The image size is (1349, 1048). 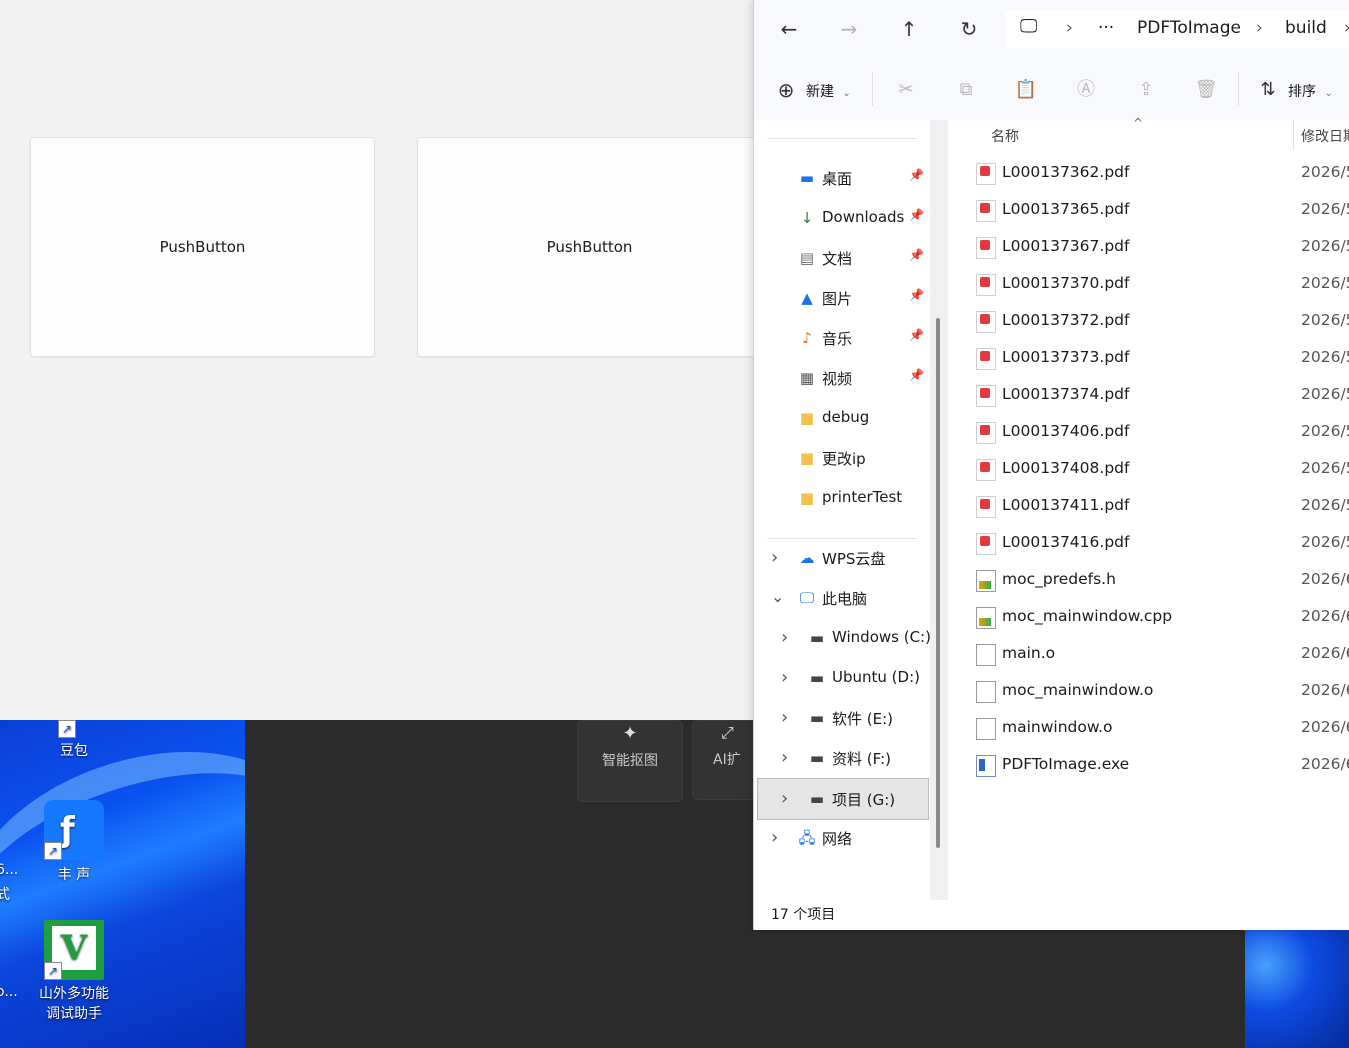 What do you see at coordinates (1206, 90) in the screenshot?
I see `delete-icon: 🗑` at bounding box center [1206, 90].